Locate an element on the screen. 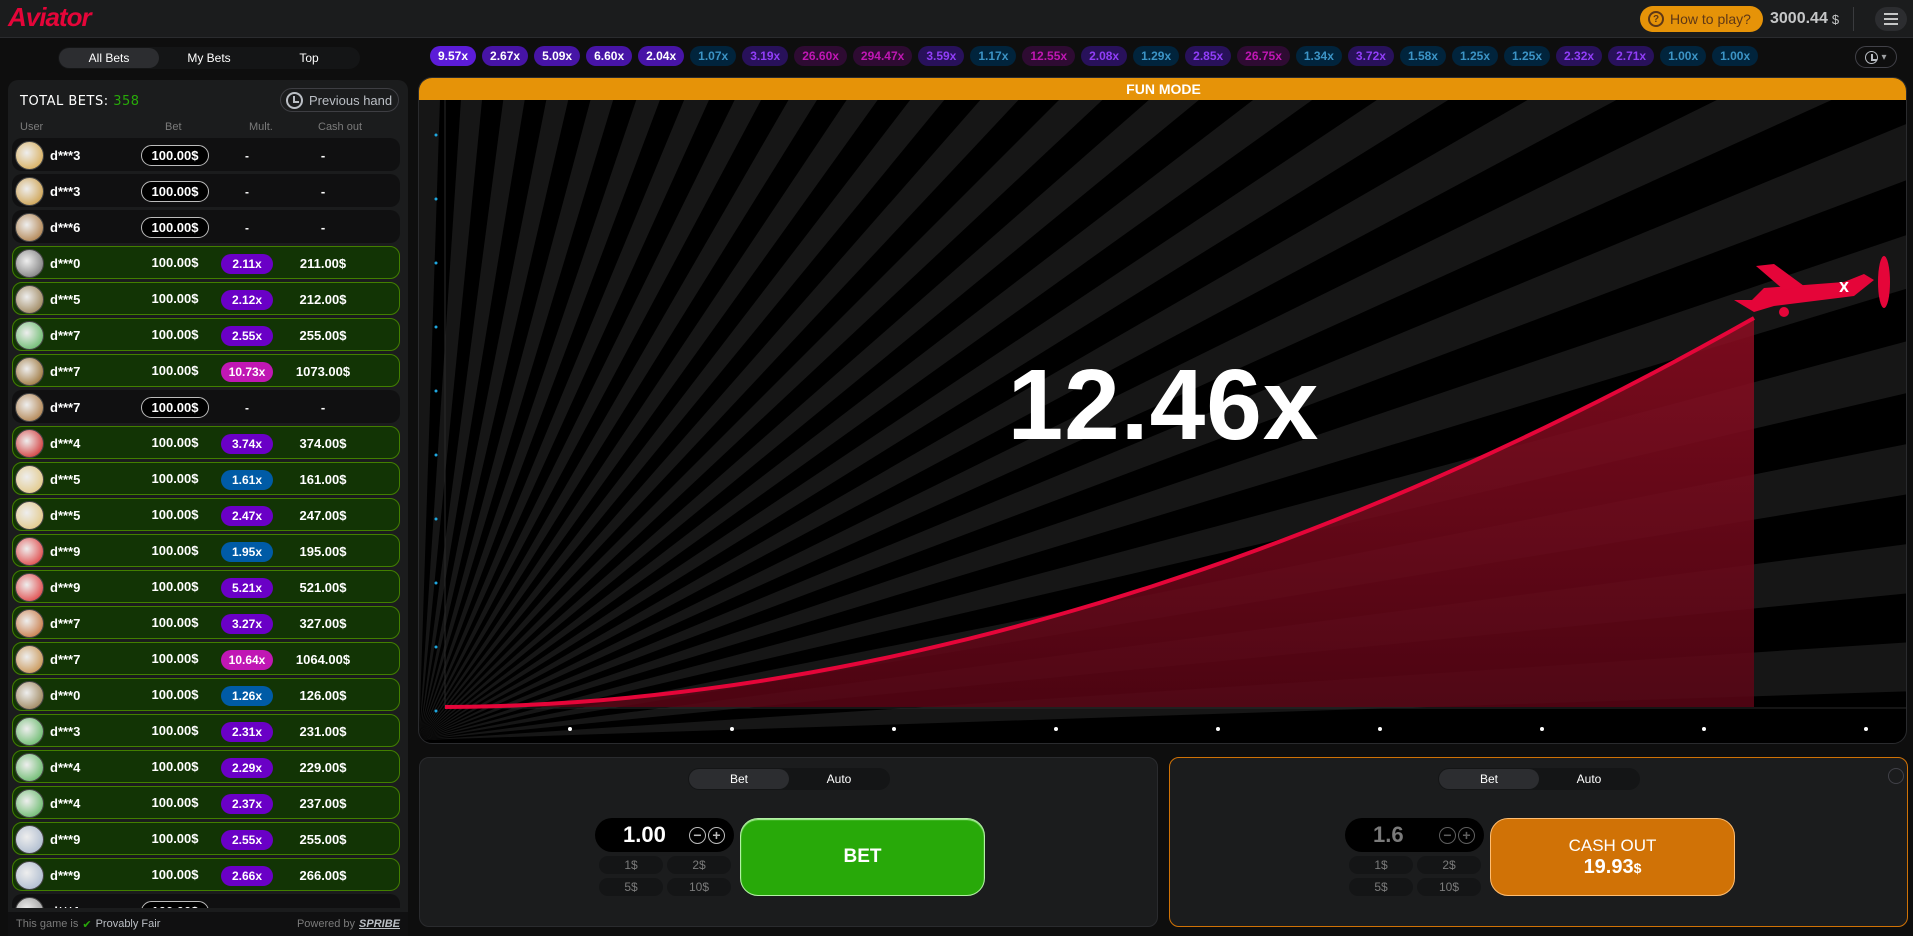 This screenshot has width=1913, height=936. history-multiplier: 3.72x is located at coordinates (1370, 56).